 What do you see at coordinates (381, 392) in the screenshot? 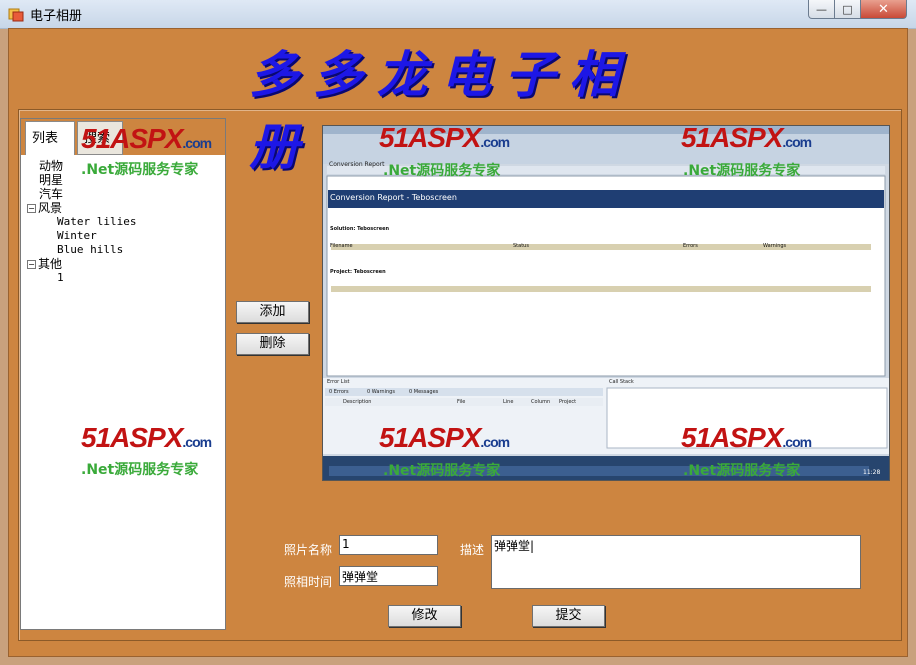
I see `photo-error-tab: 0 Warnings` at bounding box center [381, 392].